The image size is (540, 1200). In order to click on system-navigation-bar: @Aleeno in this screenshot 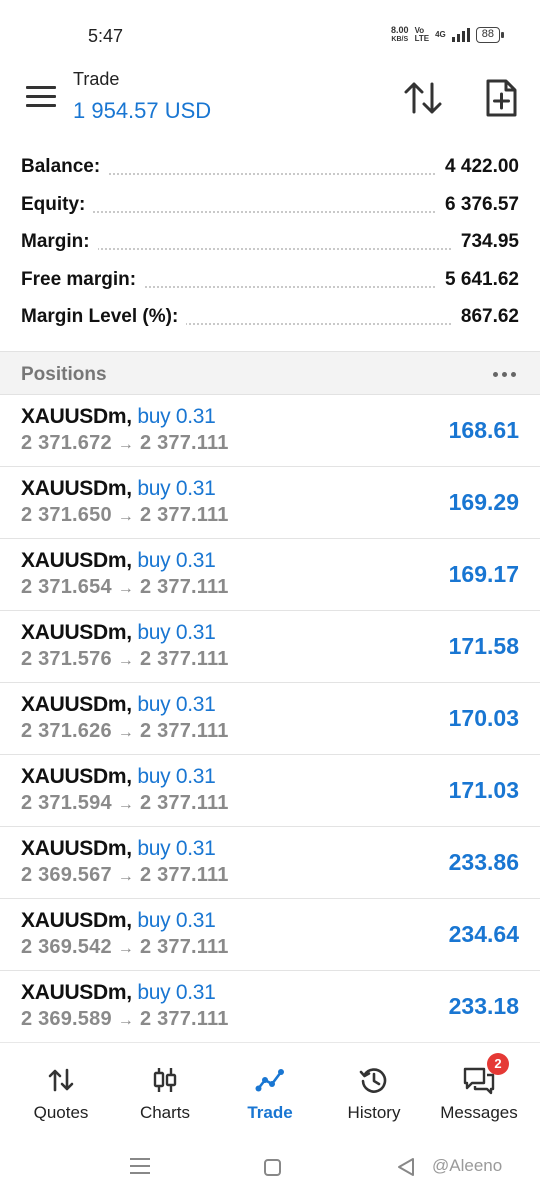, I will do `click(270, 1170)`.